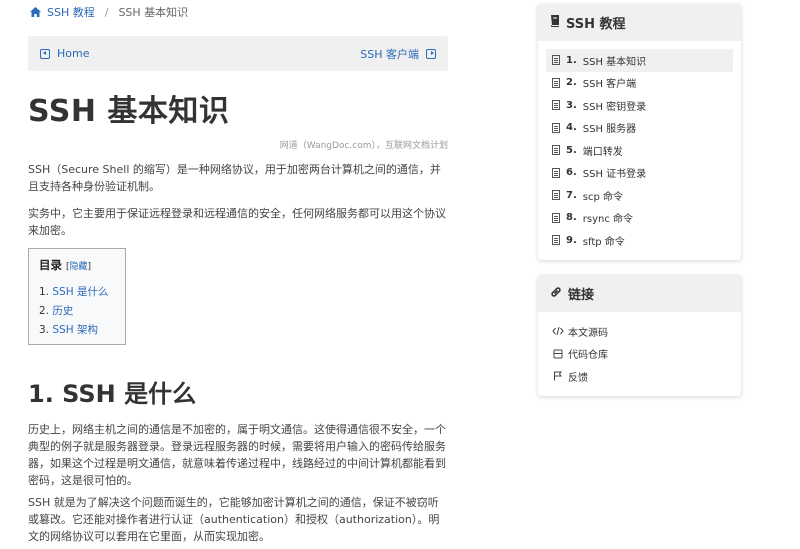  I want to click on toc-link-what-is-ssh: SSH 是什么, so click(80, 292).